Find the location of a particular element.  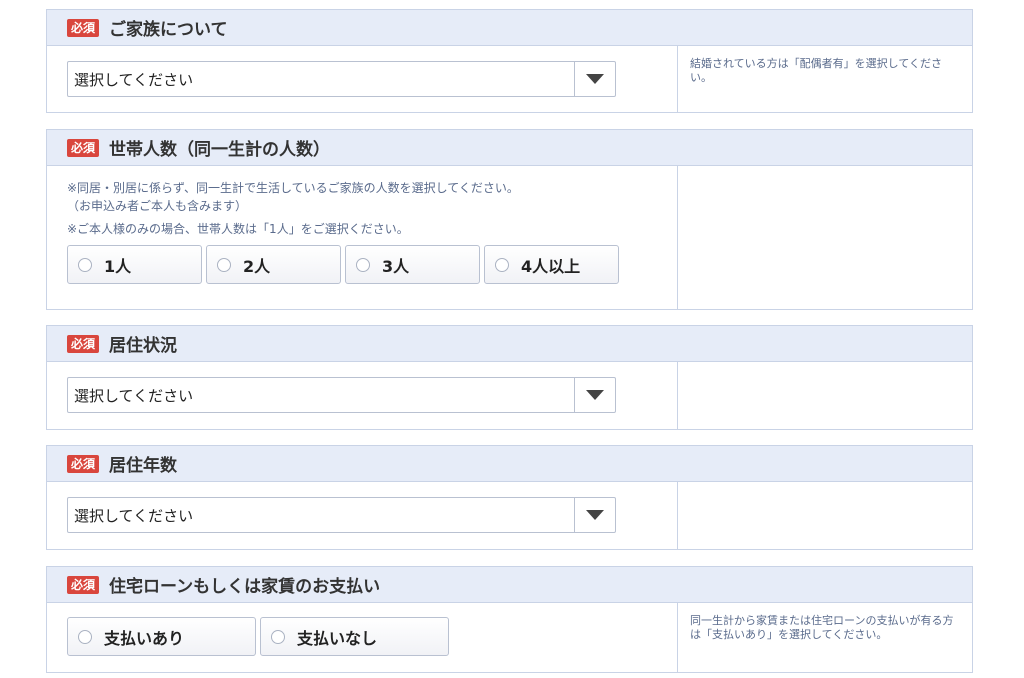

household-note-3: ※ご本人様のみの場合、世帯人数は「1人」をご選択ください。 is located at coordinates (238, 229).